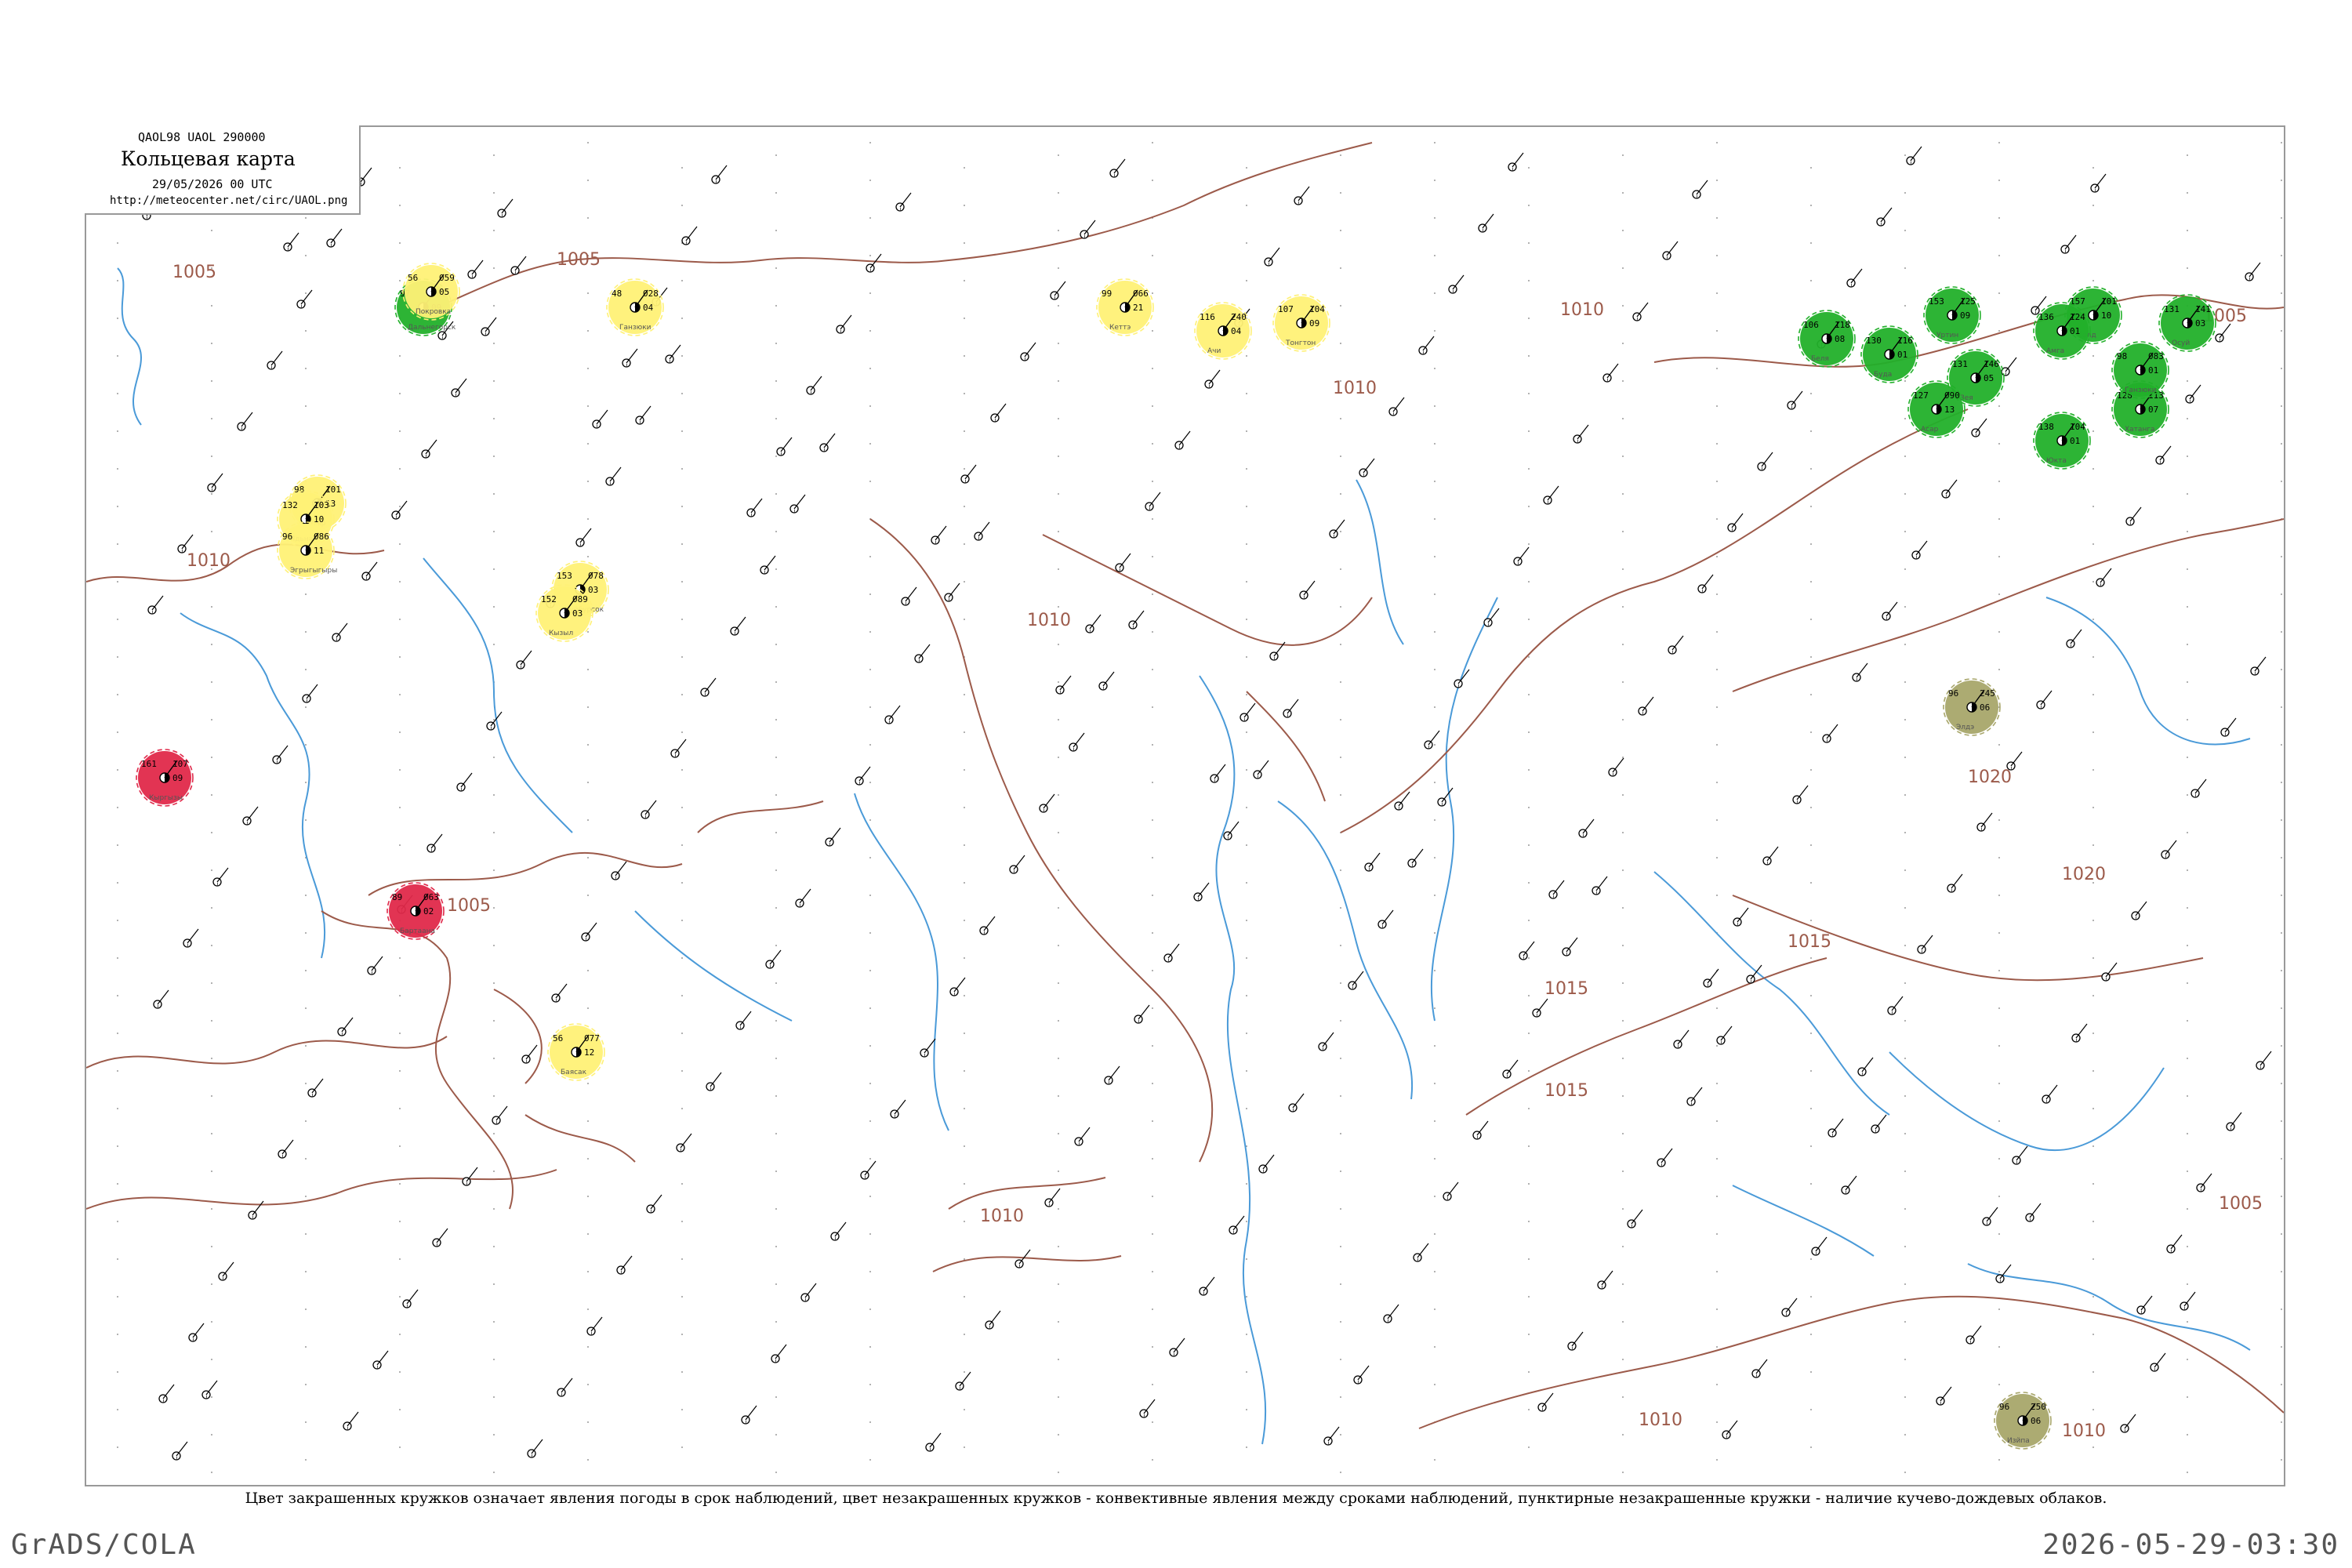 This screenshot has height=1568, width=2352. What do you see at coordinates (2153, 410) in the screenshot?
I see `tendency-value: 07` at bounding box center [2153, 410].